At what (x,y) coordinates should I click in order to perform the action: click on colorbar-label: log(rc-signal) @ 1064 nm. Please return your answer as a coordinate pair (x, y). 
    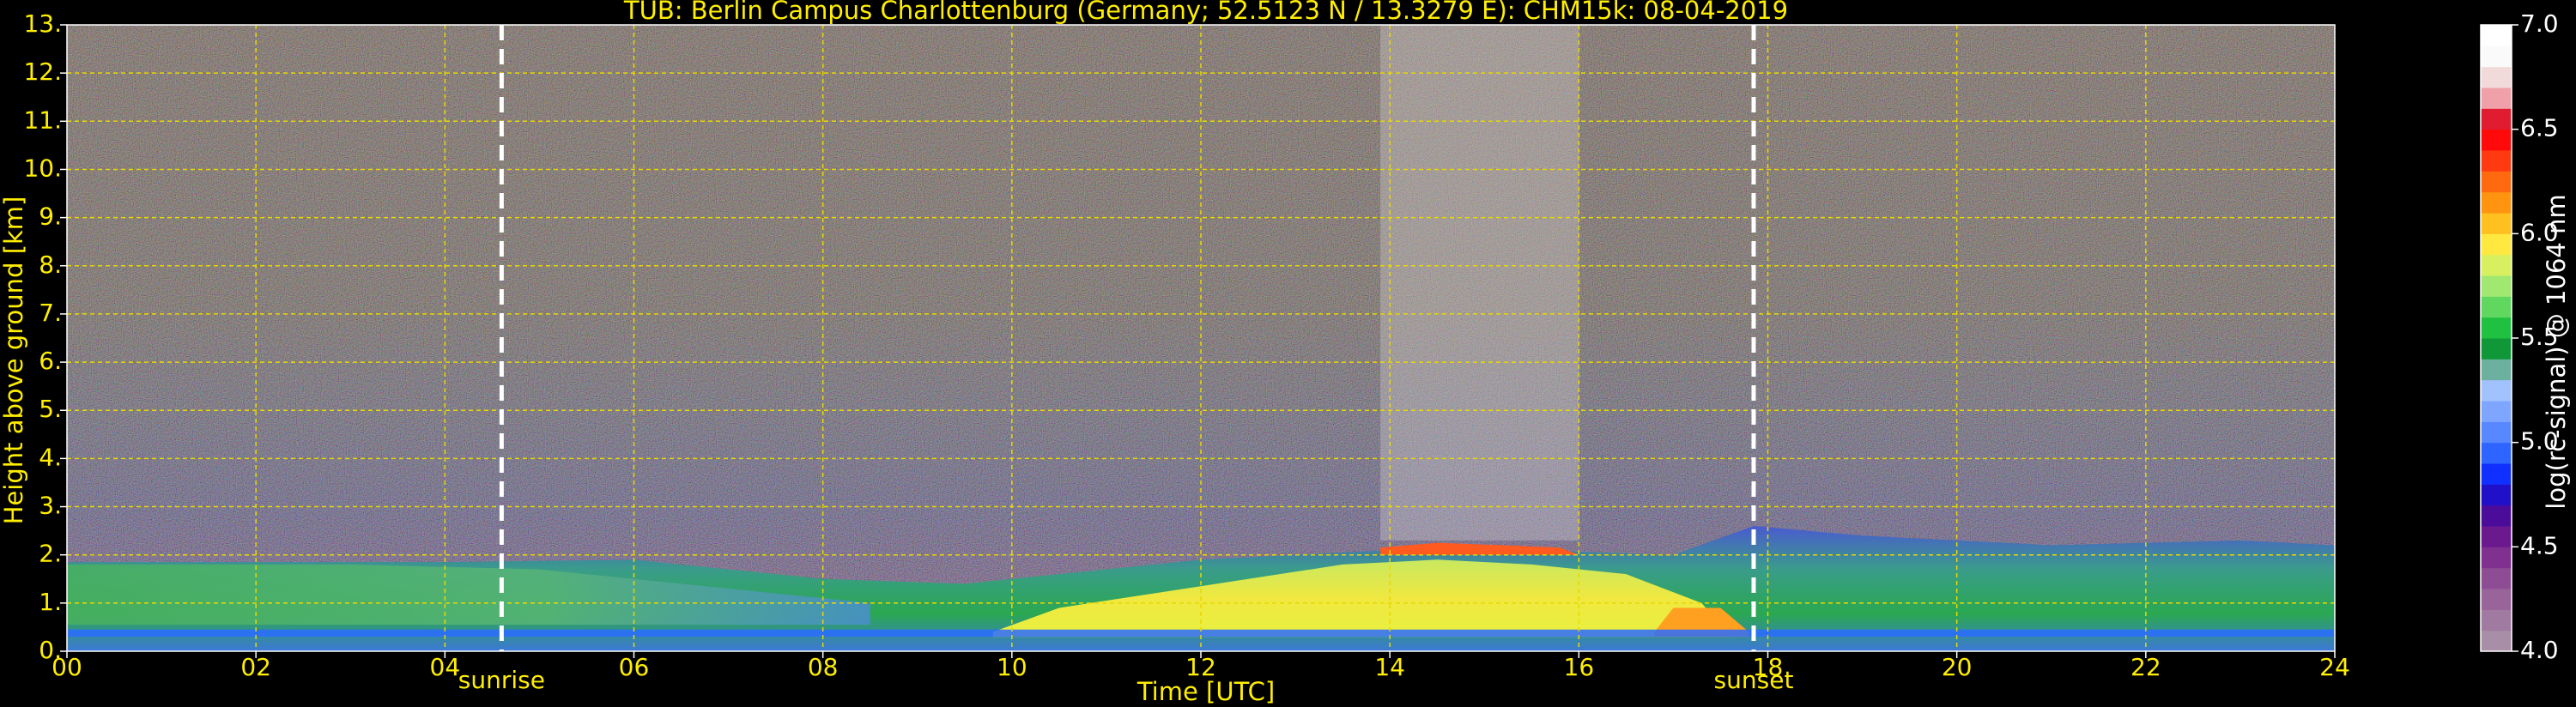
    Looking at the image, I should click on (2556, 351).